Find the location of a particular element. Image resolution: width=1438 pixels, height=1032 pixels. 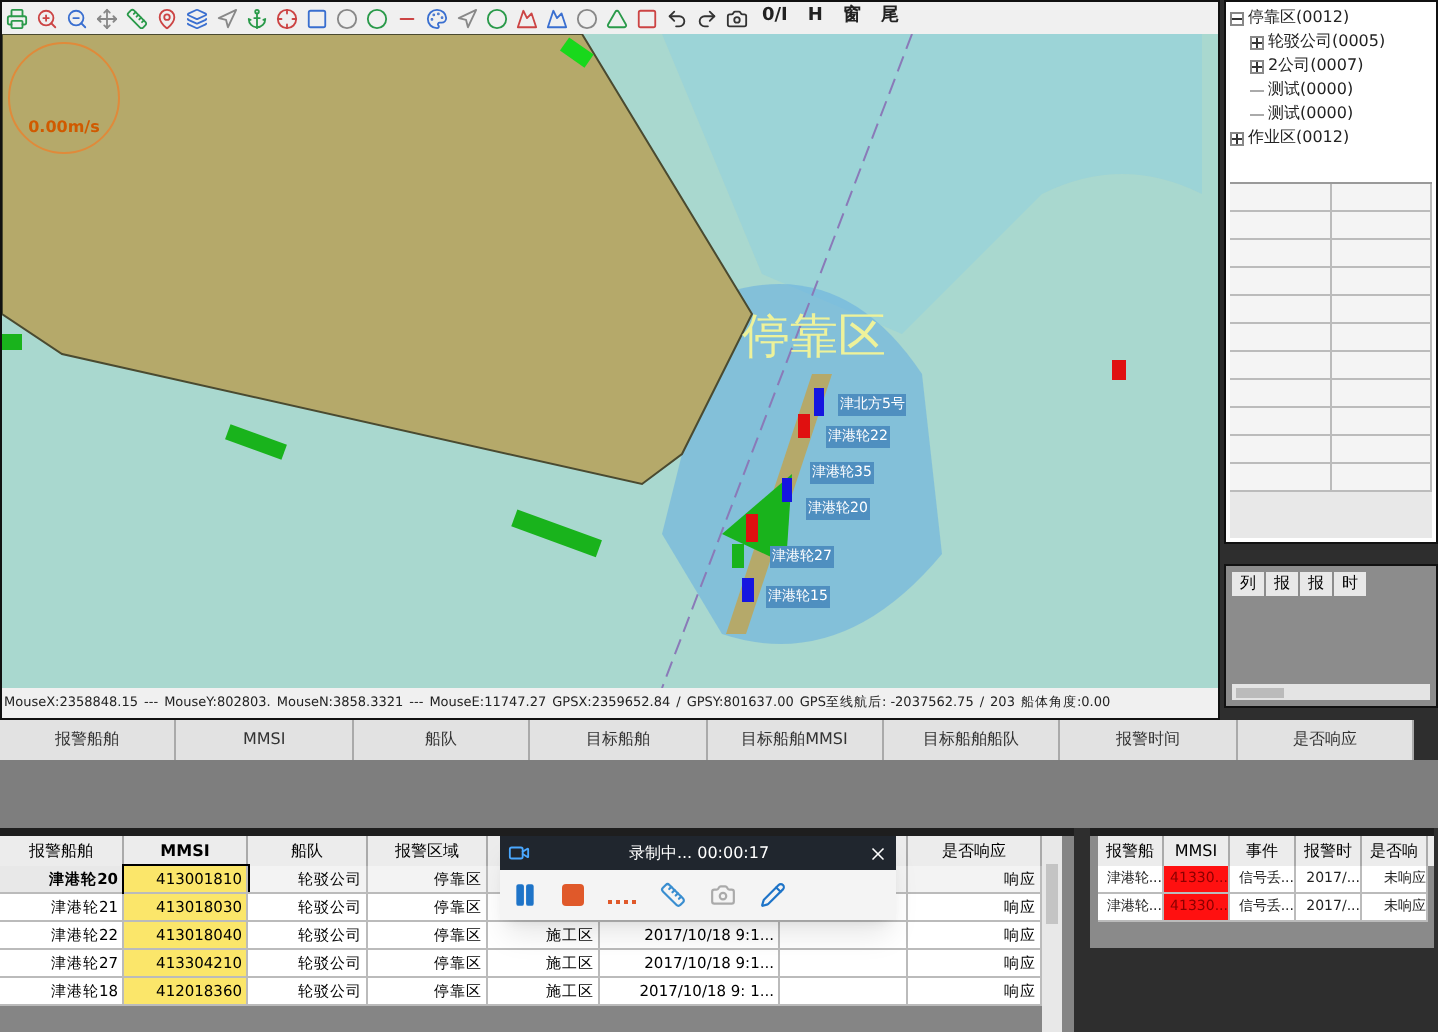

tree-item: 作业区(0012) is located at coordinates (1299, 138).